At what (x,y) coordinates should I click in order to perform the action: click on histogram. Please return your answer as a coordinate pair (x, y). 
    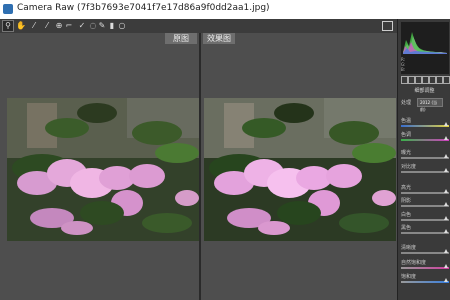
    Looking at the image, I should click on (425, 48).